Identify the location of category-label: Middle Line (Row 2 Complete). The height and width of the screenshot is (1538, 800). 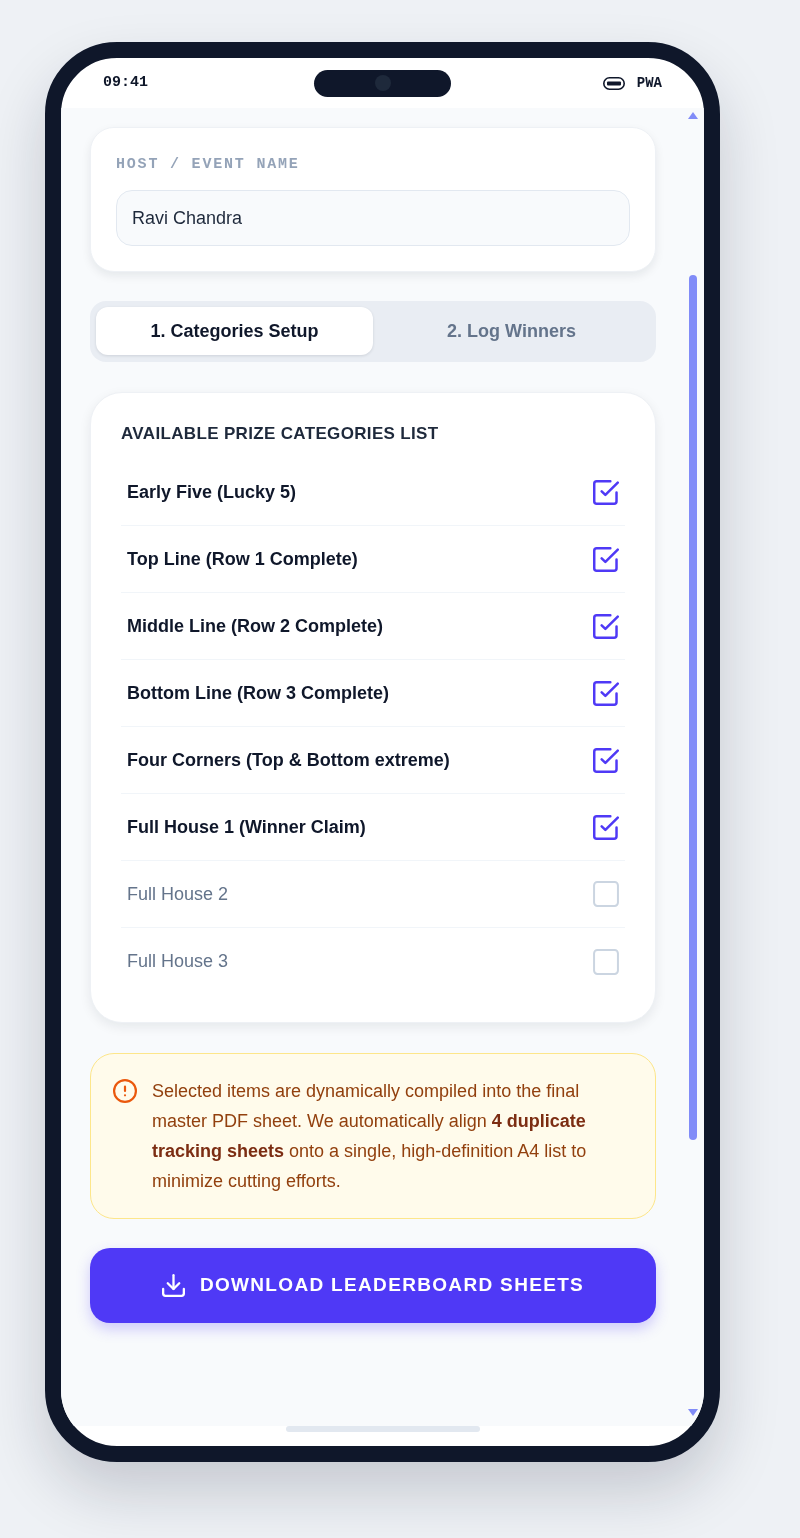
(255, 626).